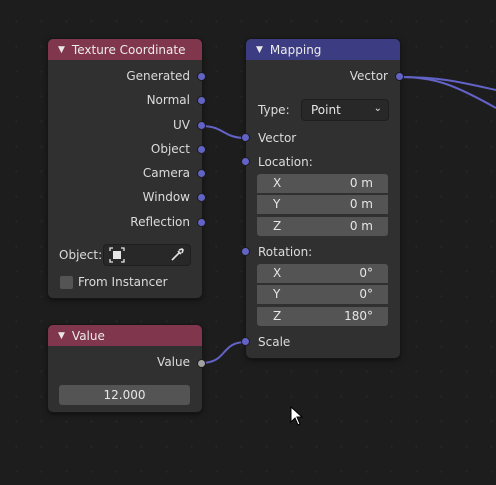 This screenshot has height=485, width=496. What do you see at coordinates (201, 363) in the screenshot?
I see `socket-value-output` at bounding box center [201, 363].